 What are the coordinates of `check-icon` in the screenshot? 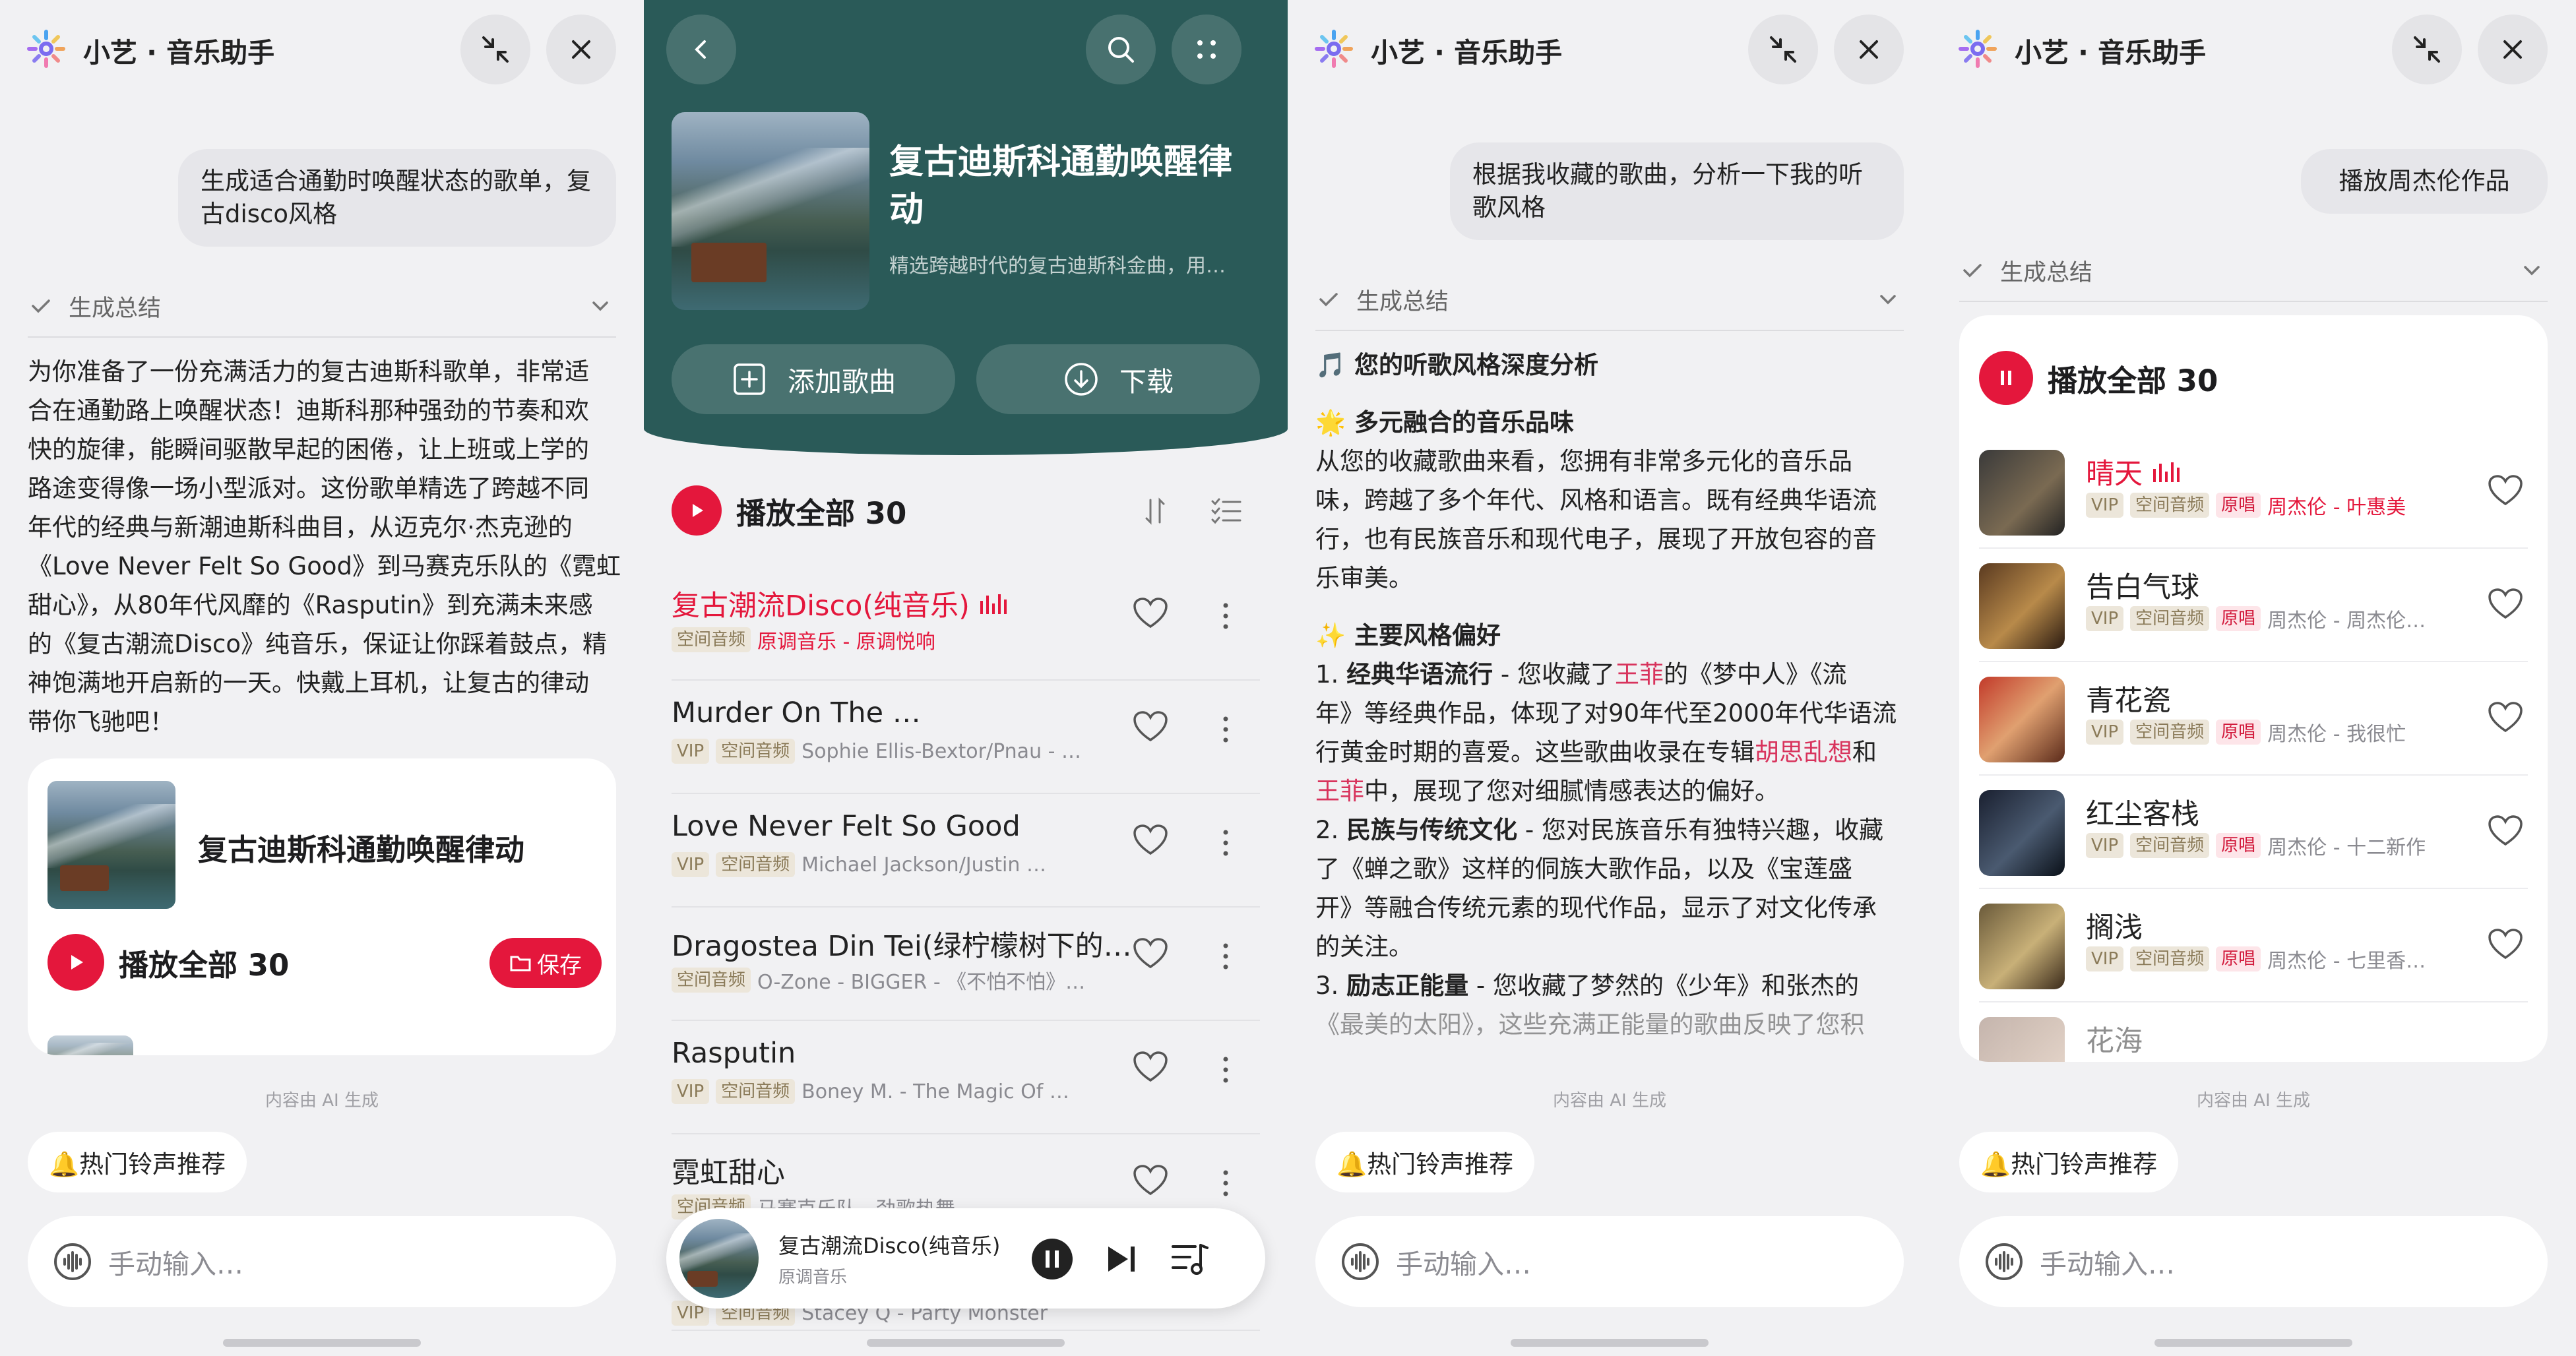 It's located at (41, 306).